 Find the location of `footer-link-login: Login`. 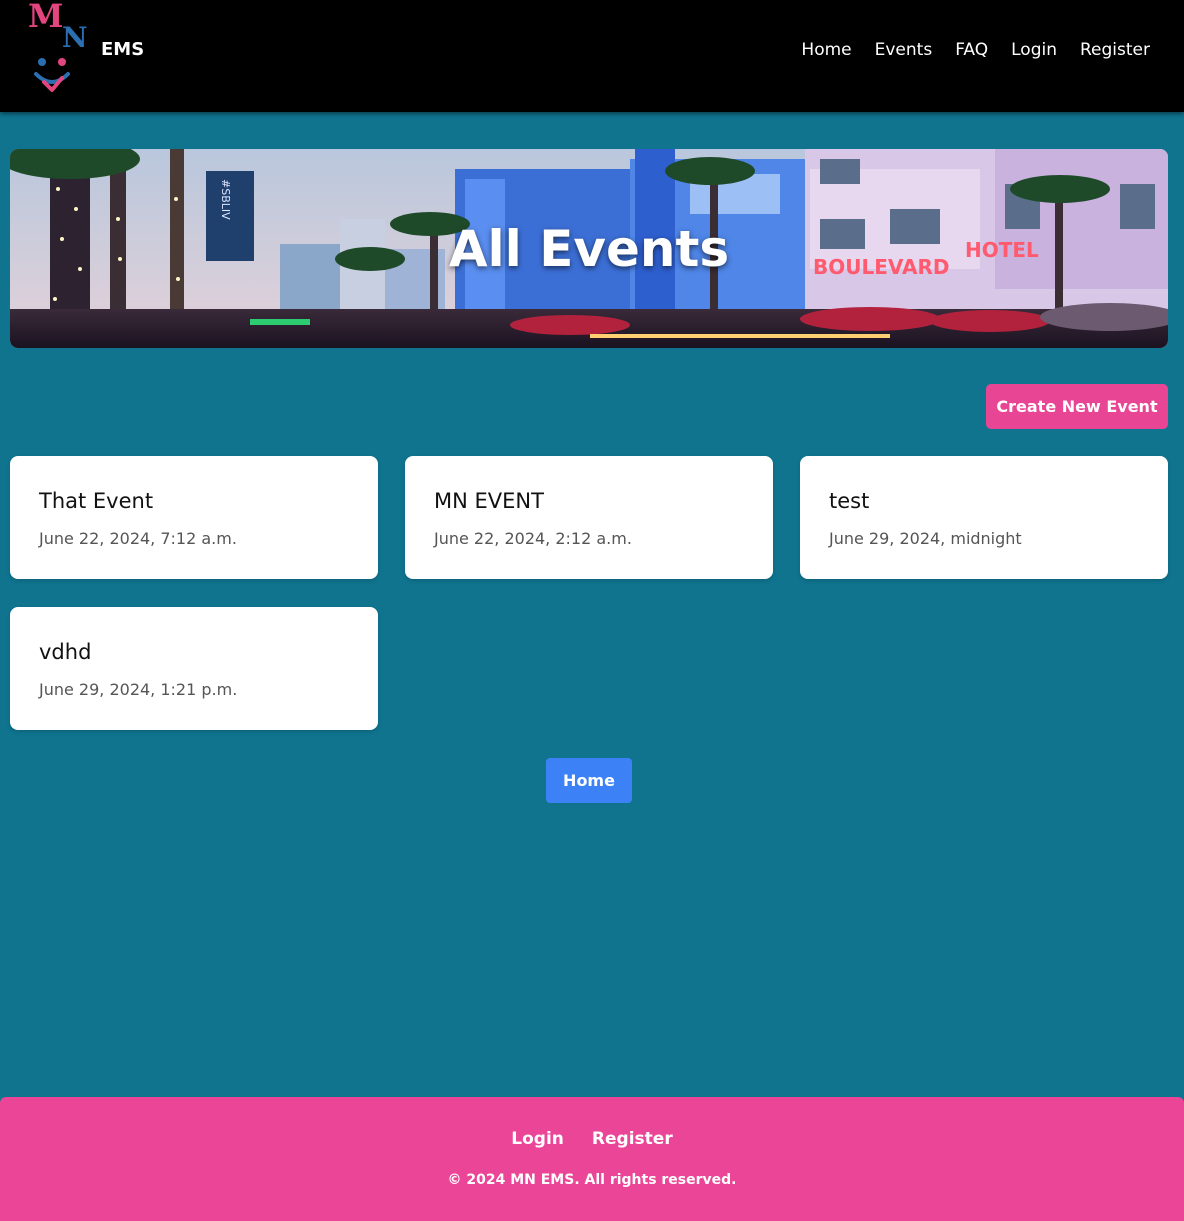

footer-link-login: Login is located at coordinates (537, 1139).